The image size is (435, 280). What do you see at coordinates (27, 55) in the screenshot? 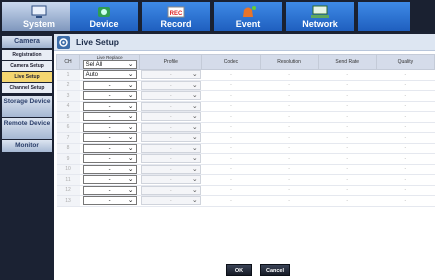
I see `sidebar-item-registration: Registration` at bounding box center [27, 55].